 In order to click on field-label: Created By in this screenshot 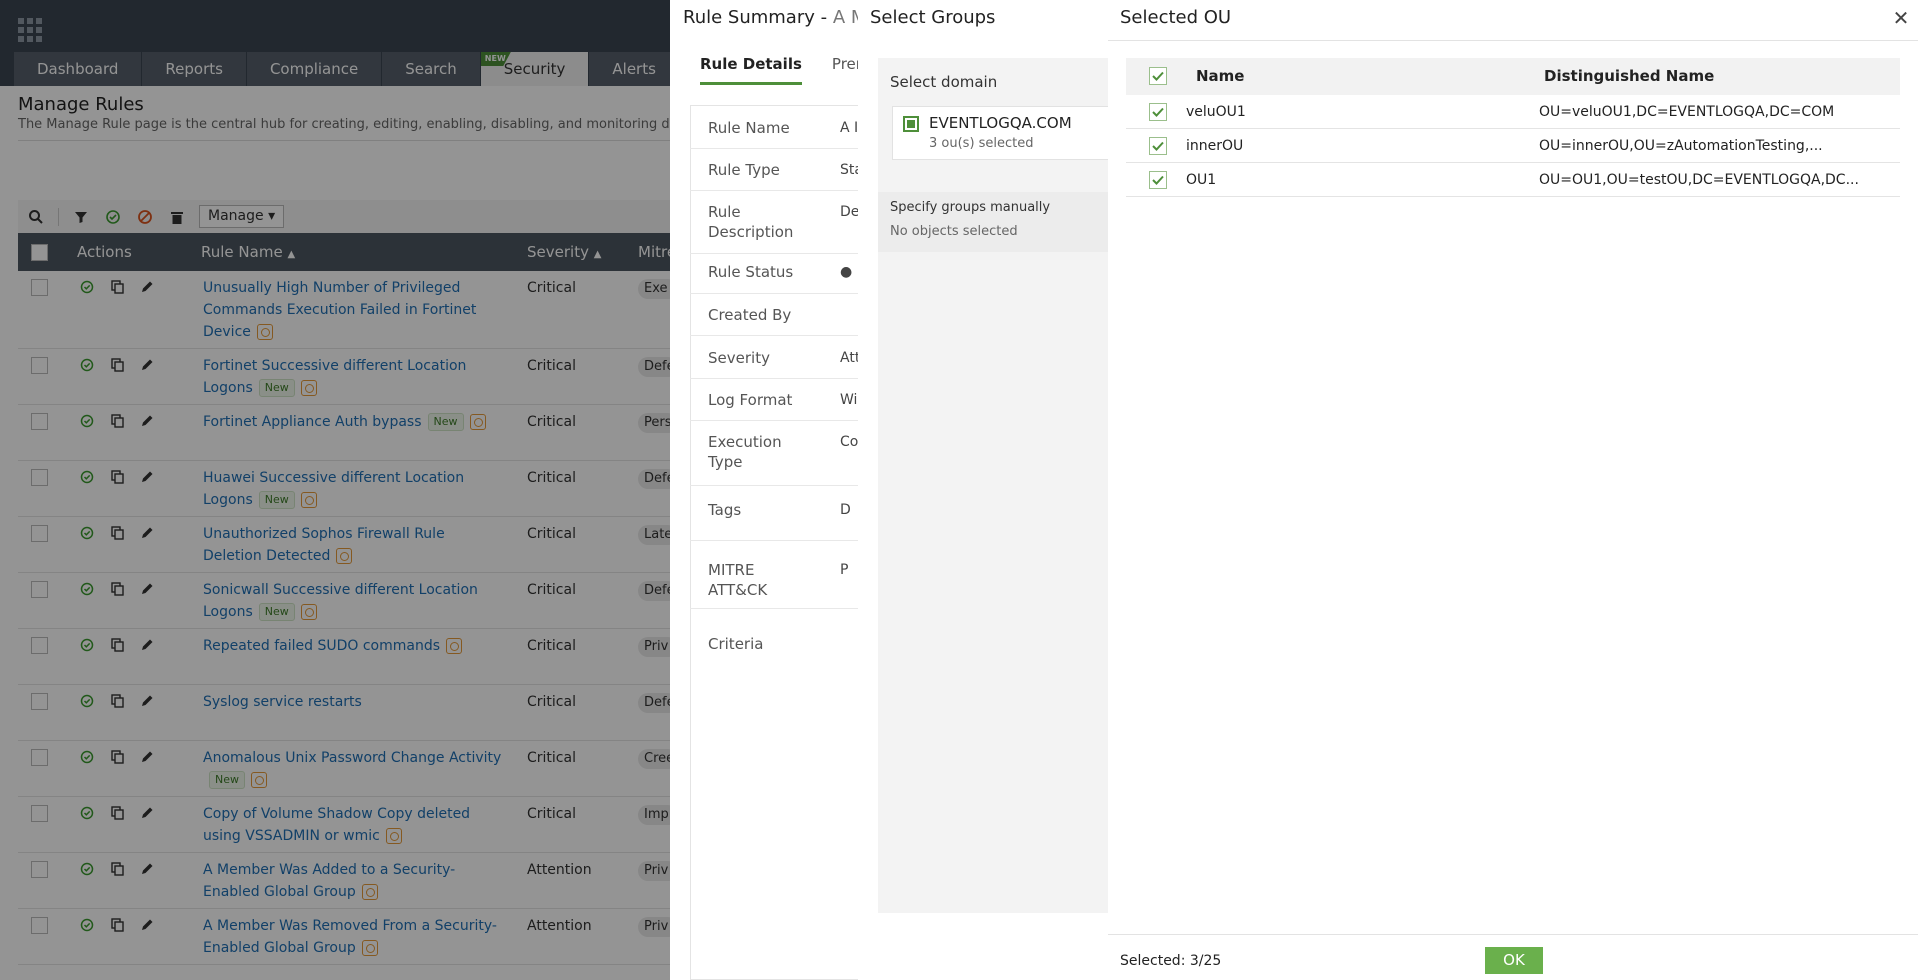, I will do `click(750, 315)`.